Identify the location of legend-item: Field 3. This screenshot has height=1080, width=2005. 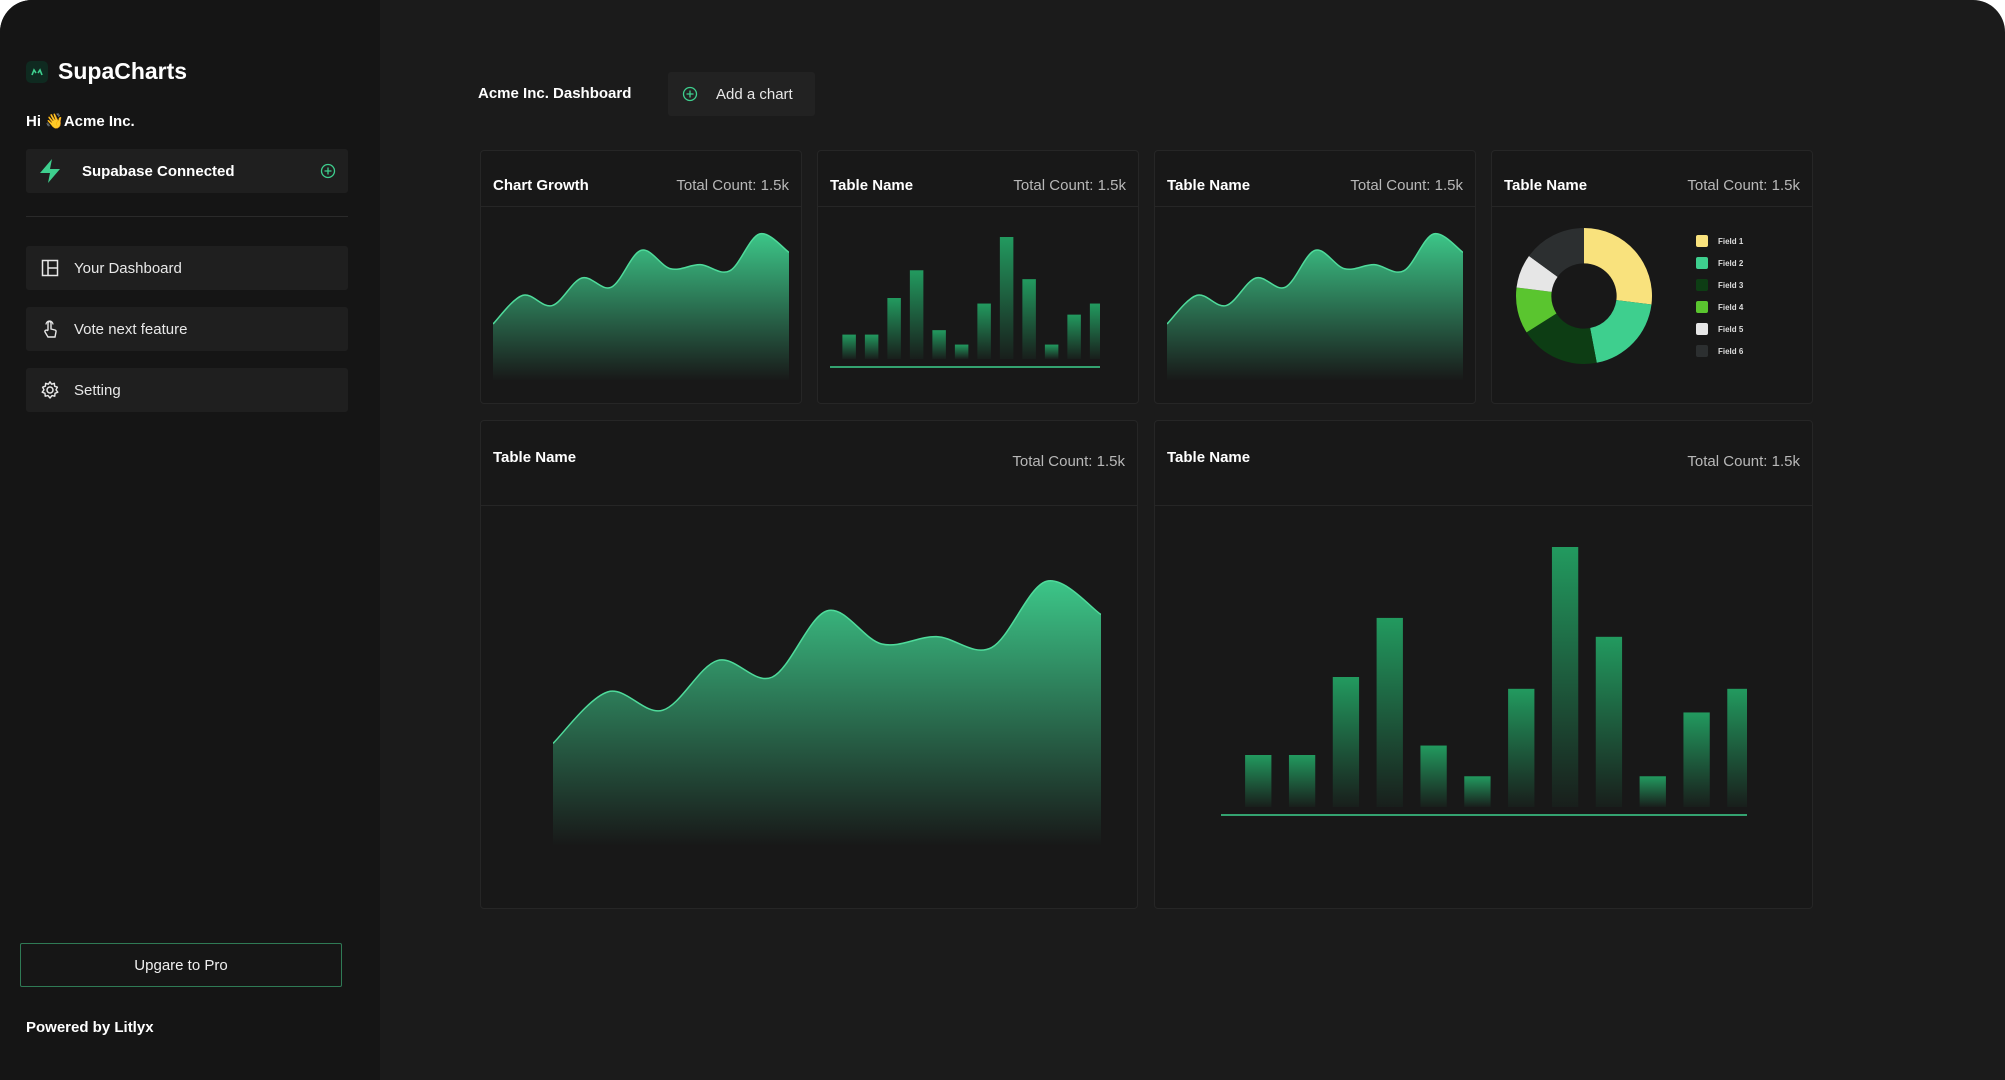
(1719, 285).